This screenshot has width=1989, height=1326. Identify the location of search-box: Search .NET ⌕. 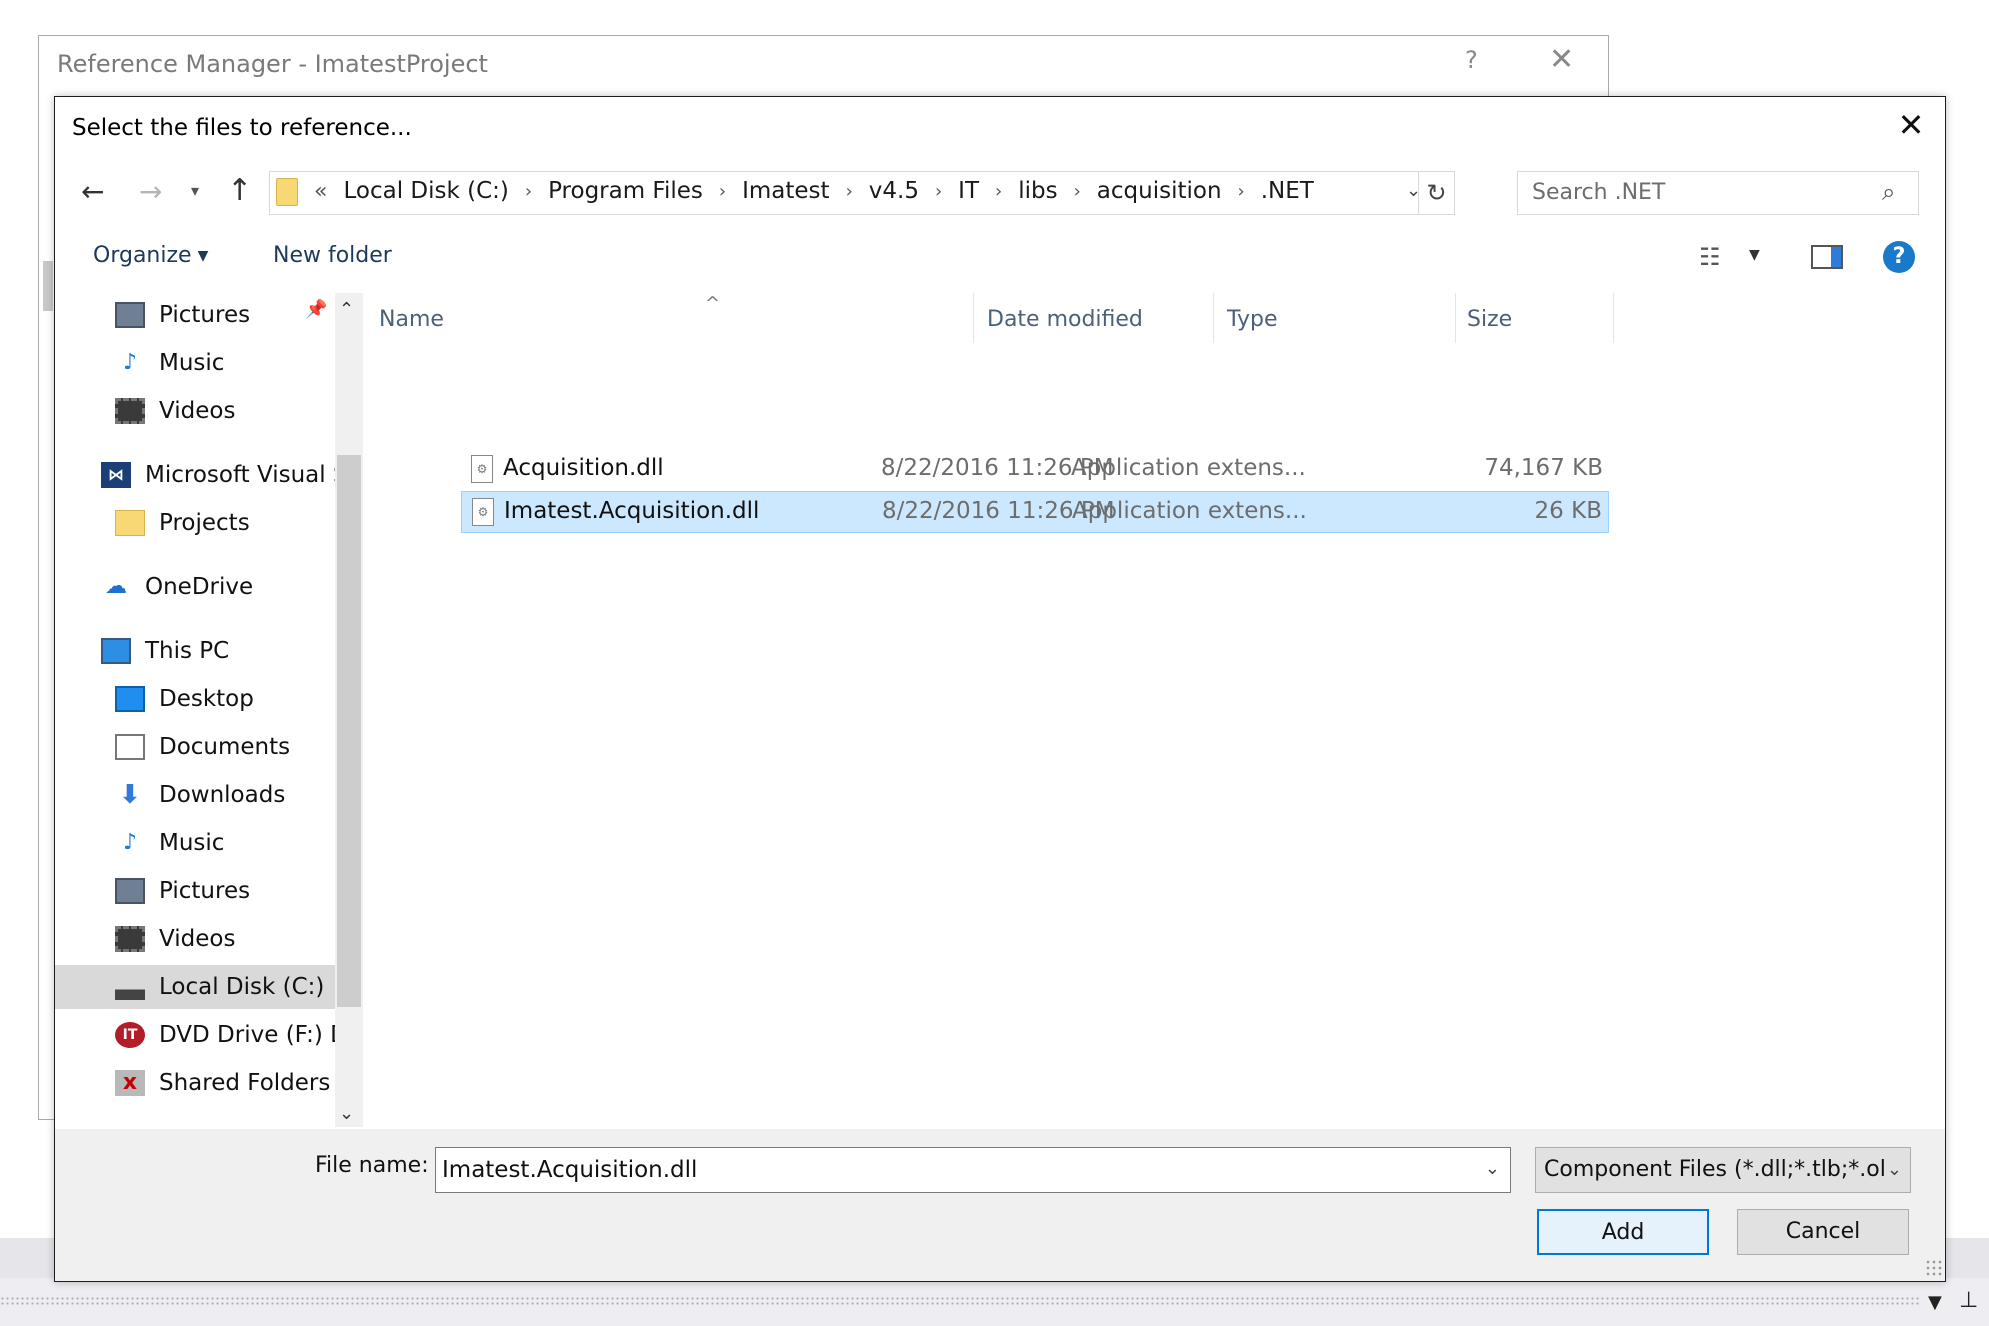
(1718, 193).